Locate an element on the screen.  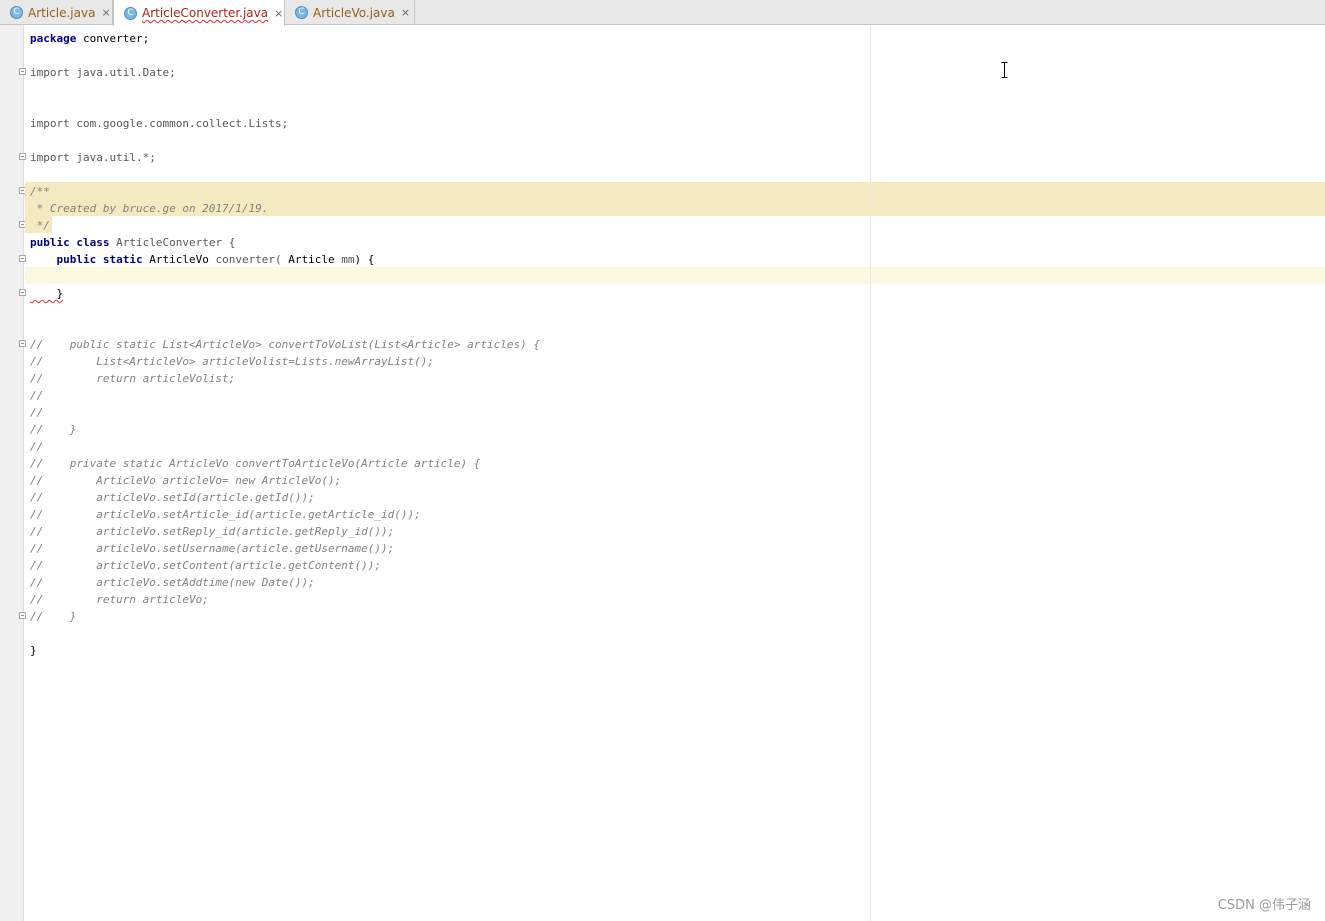
commented-code-line: // articleVo.setAddtime(new Date()); is located at coordinates (172, 582).